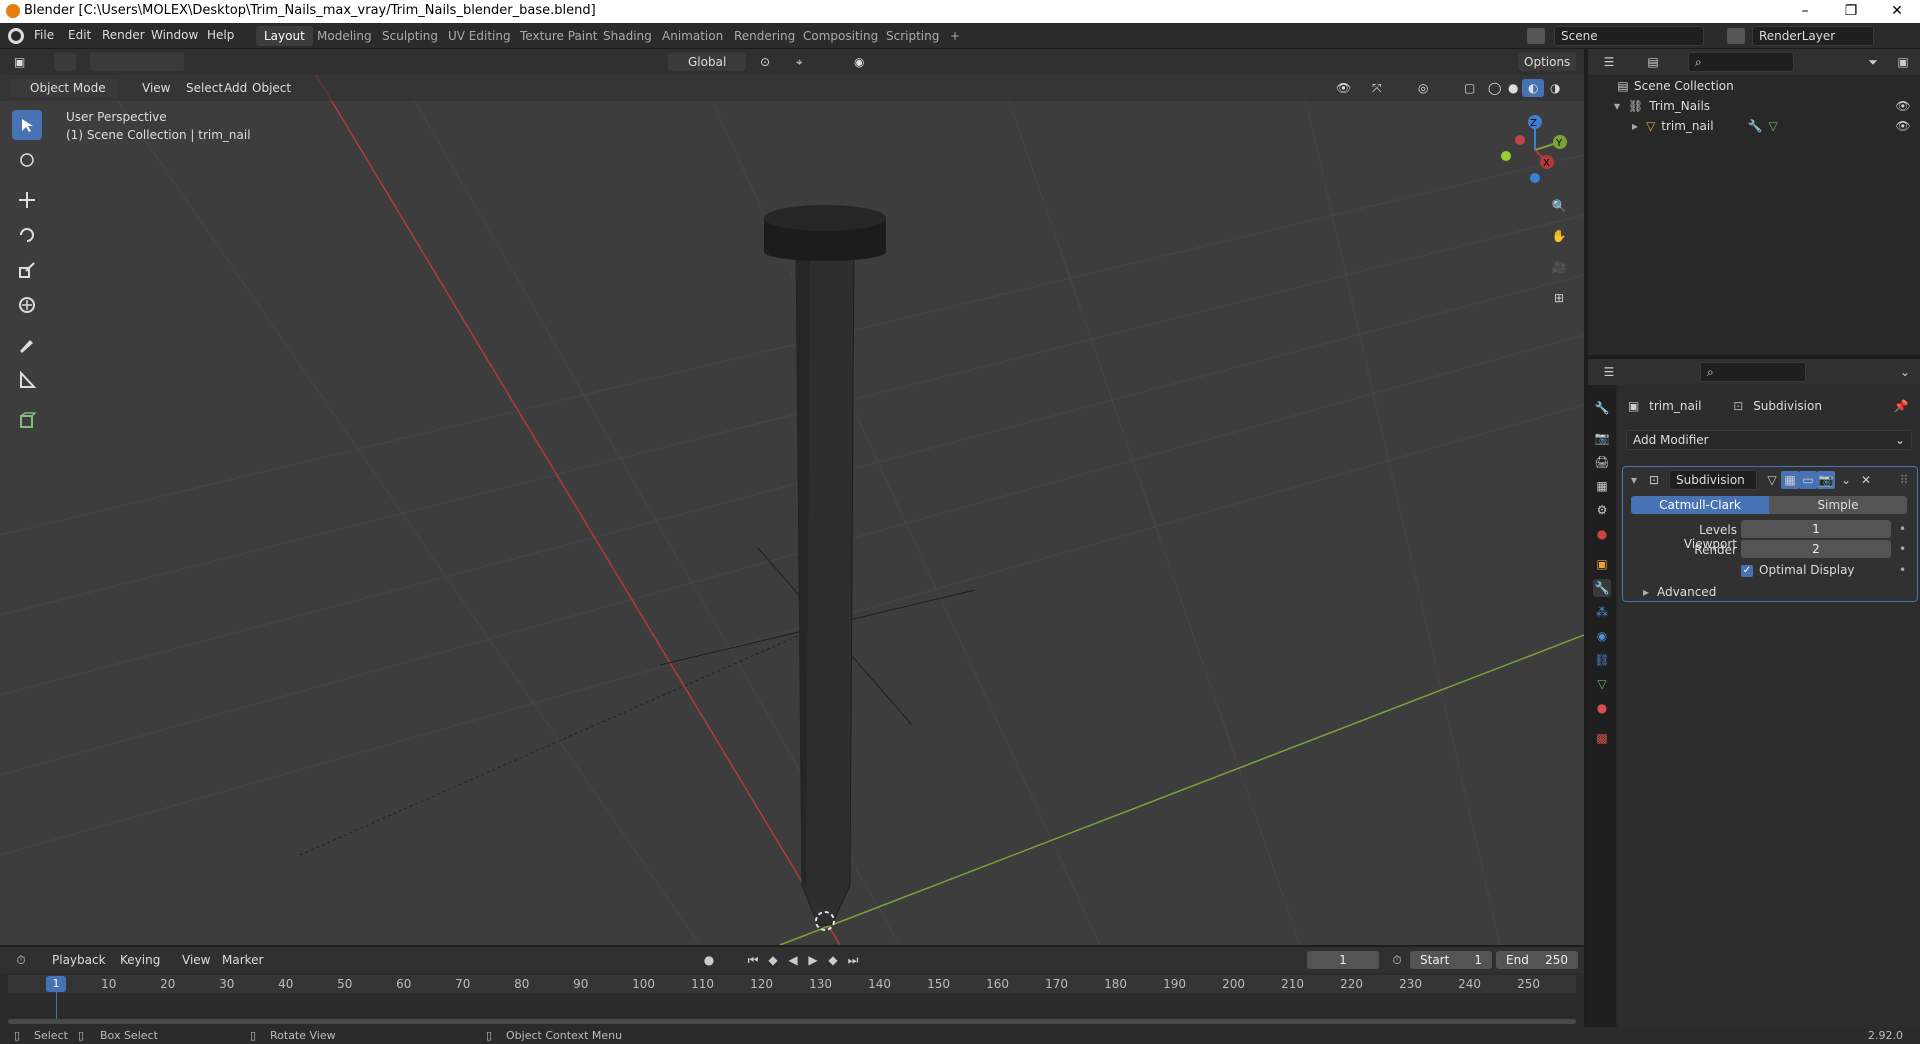 The image size is (1920, 1044). What do you see at coordinates (27, 420) in the screenshot?
I see `add-cube-tool-icon` at bounding box center [27, 420].